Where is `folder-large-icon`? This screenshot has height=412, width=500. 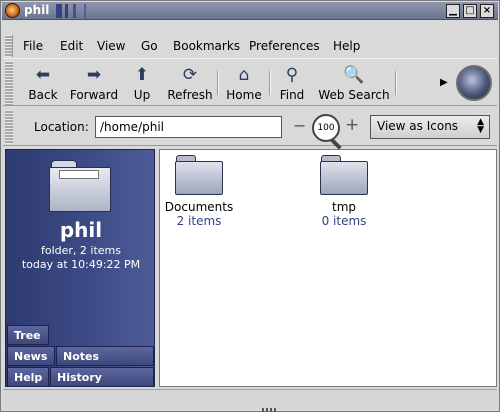
folder-large-icon is located at coordinates (80, 186).